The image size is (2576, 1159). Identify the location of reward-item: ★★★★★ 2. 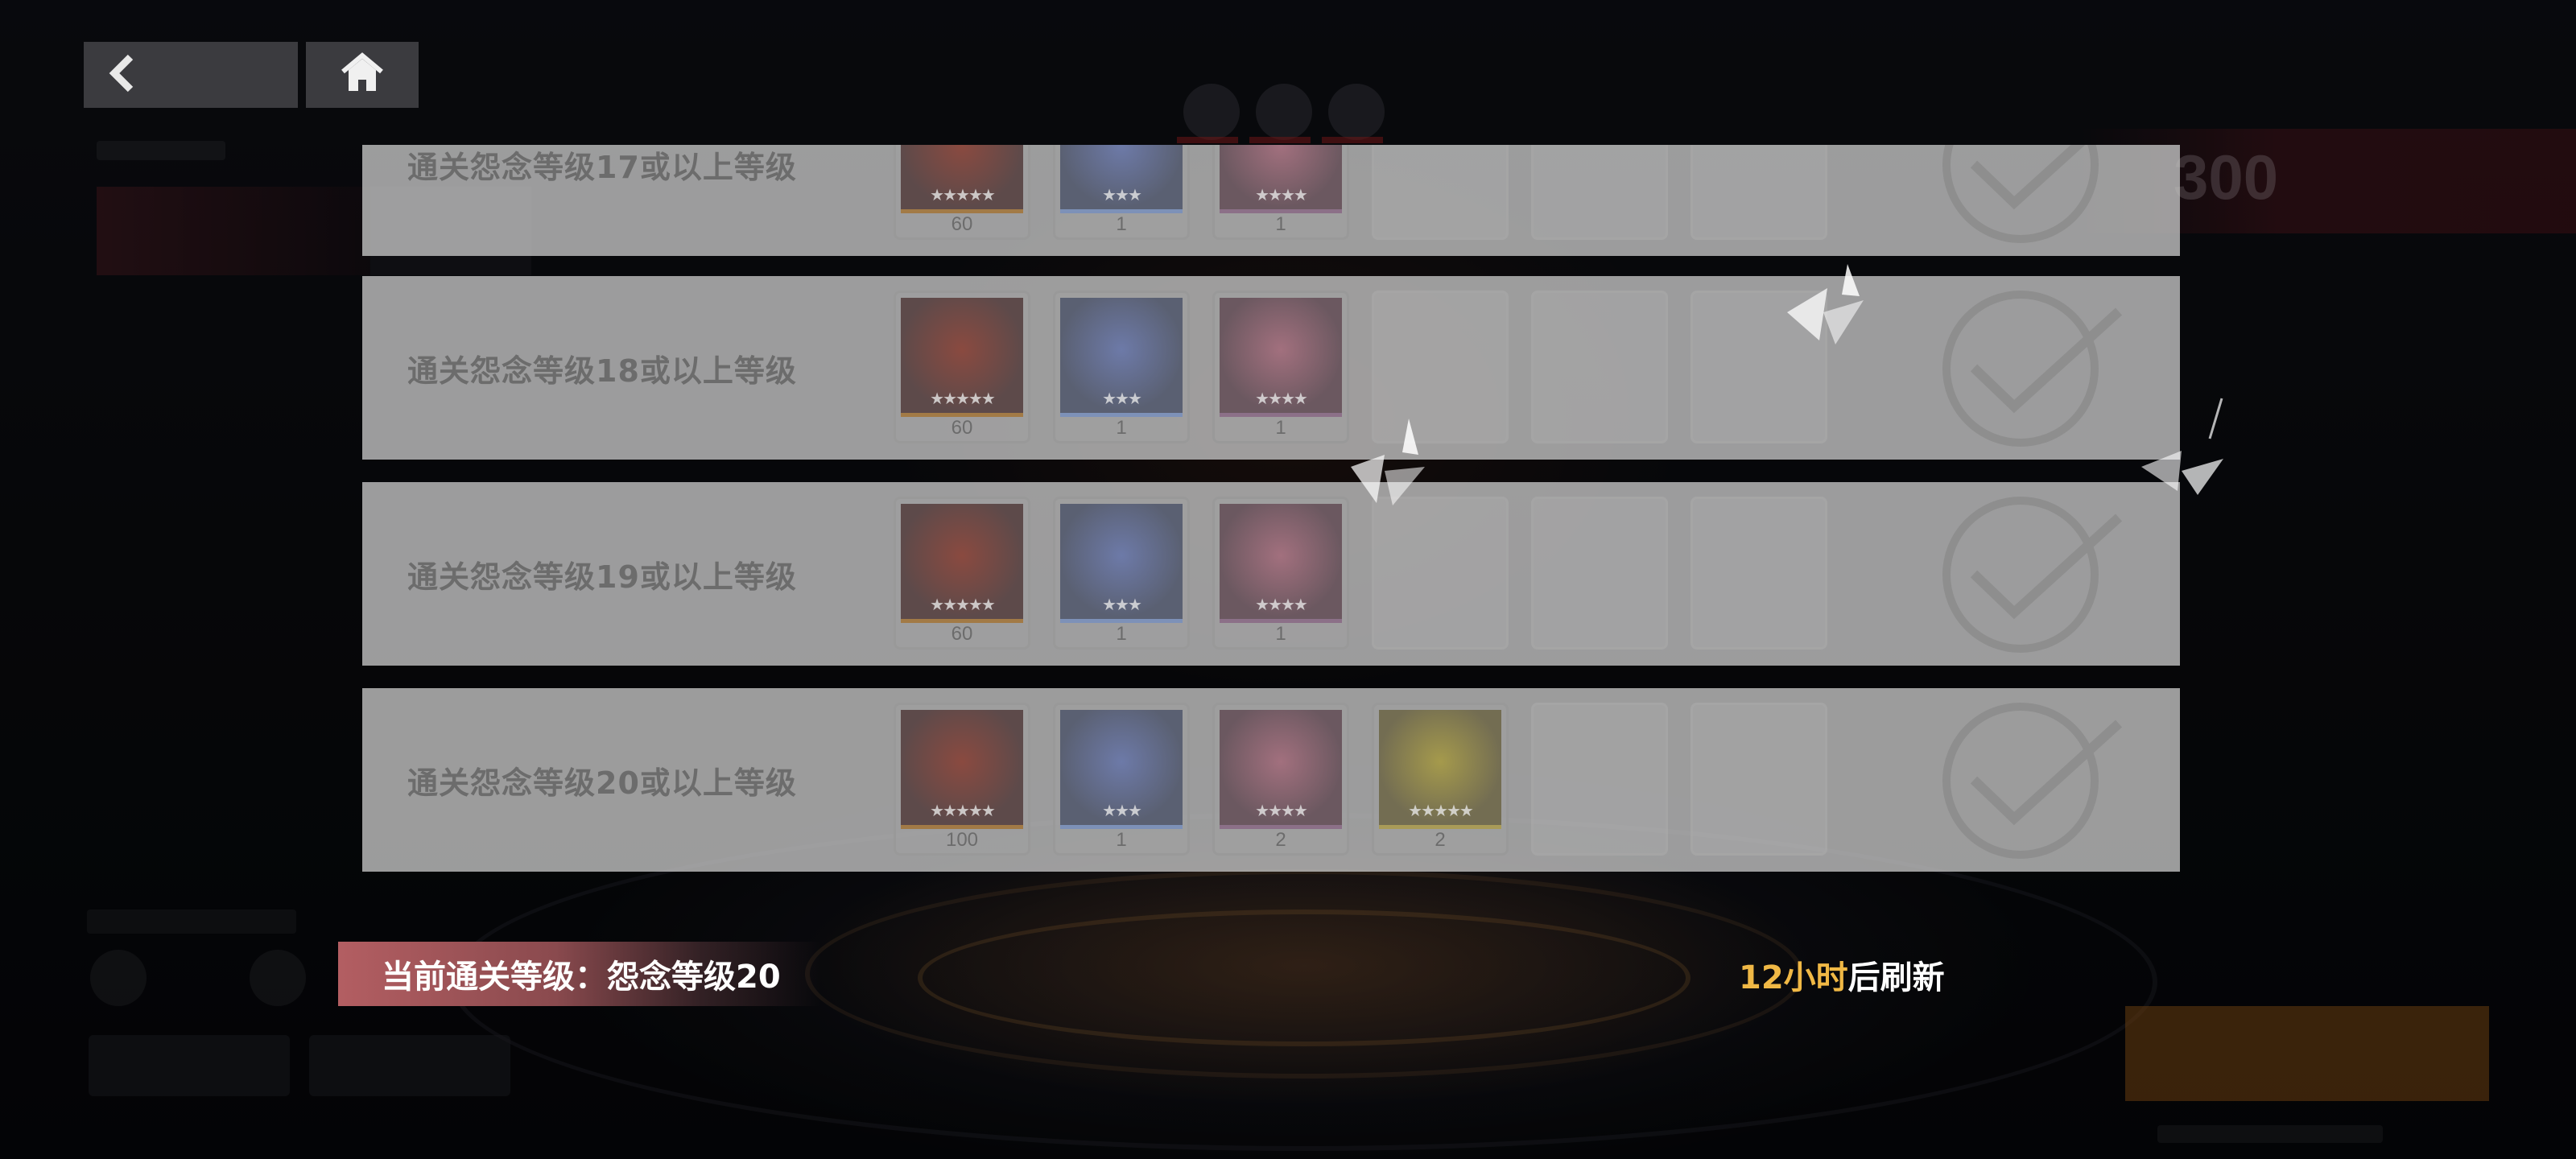
(1440, 779).